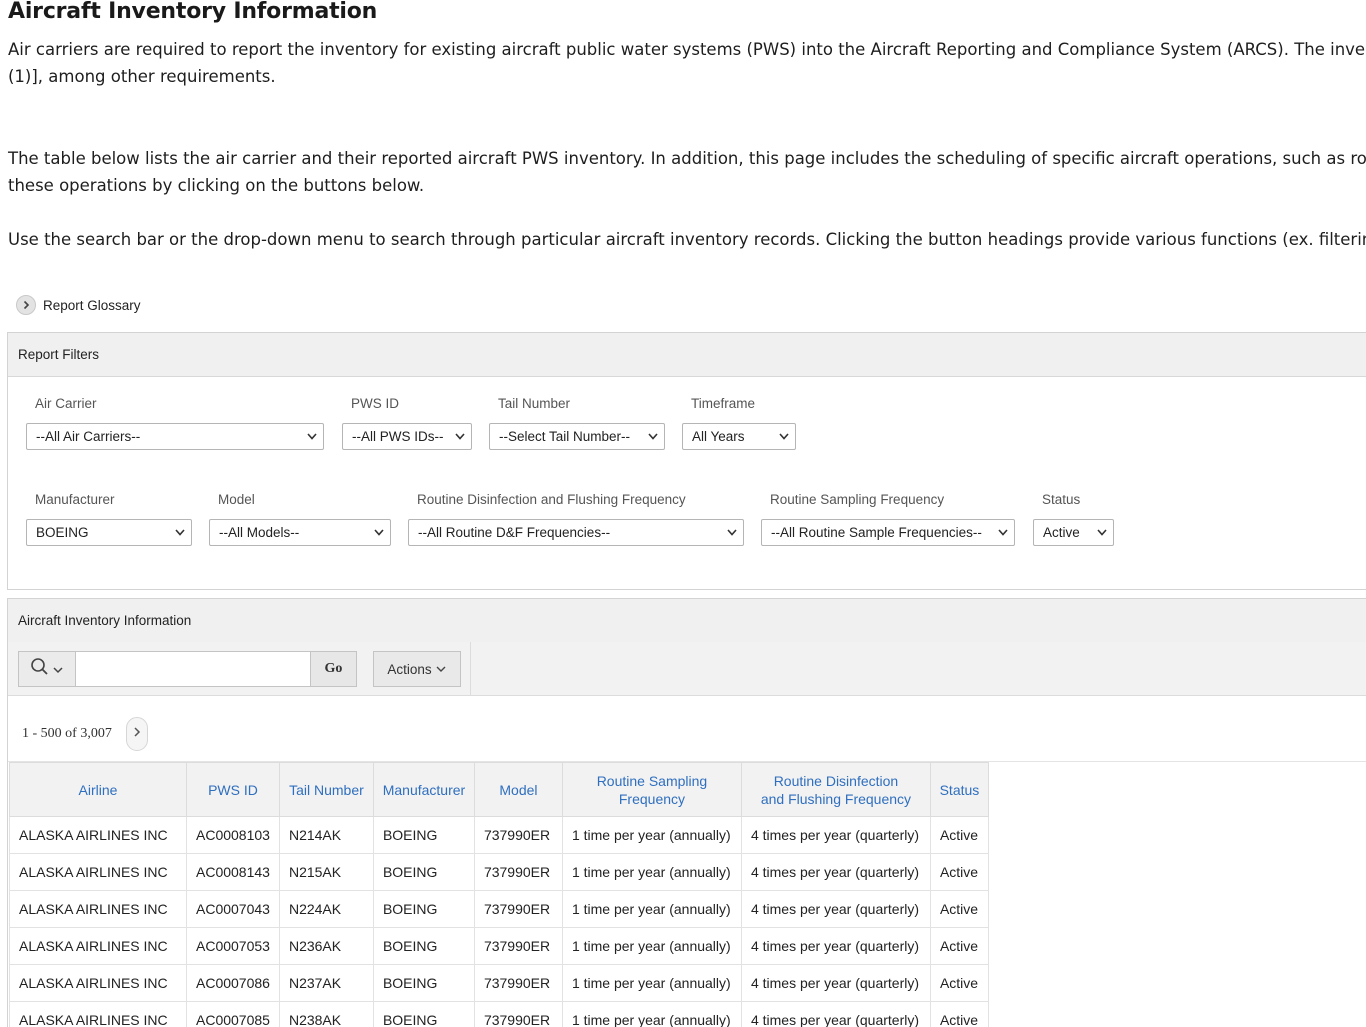 The width and height of the screenshot is (1366, 1027). Describe the element at coordinates (326, 1014) in the screenshot. I see `cell-tail-number: N238AK` at that location.